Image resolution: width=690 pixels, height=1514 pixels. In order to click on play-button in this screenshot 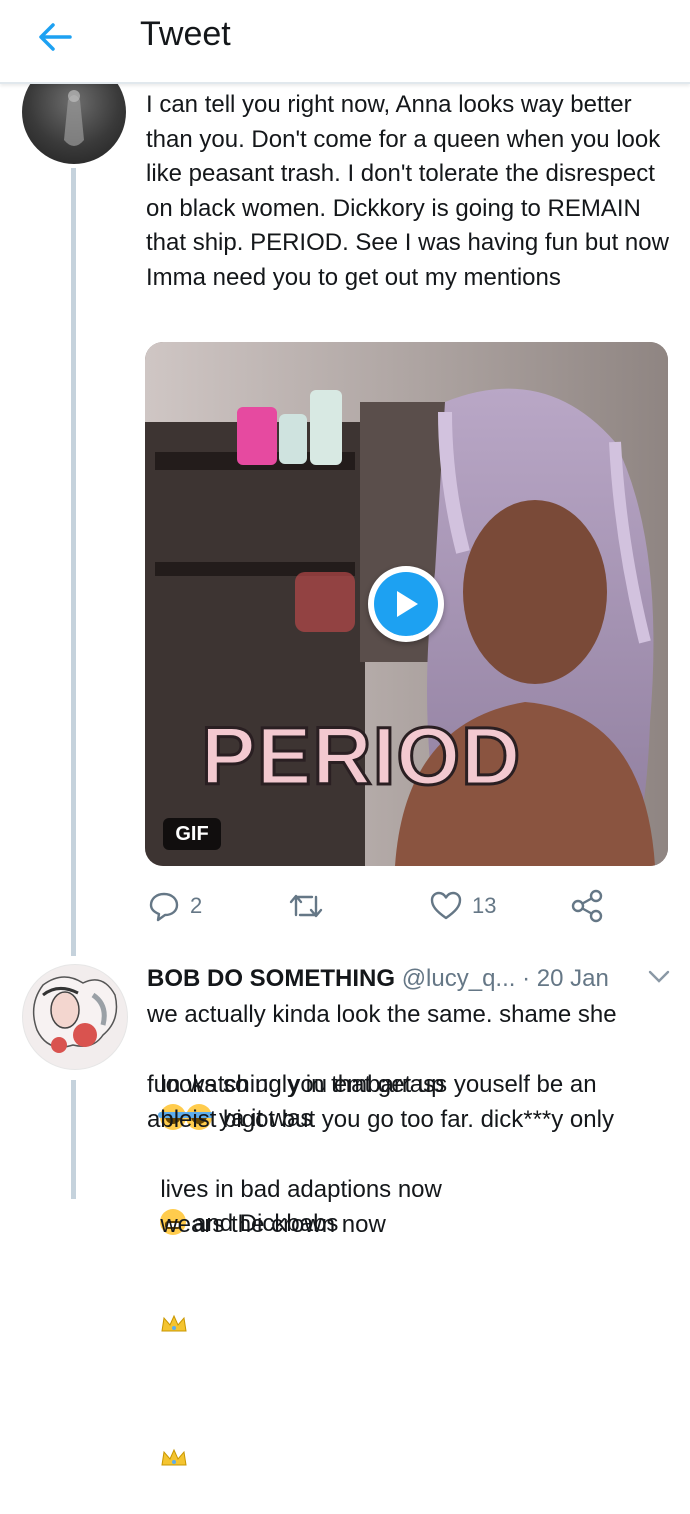, I will do `click(406, 604)`.